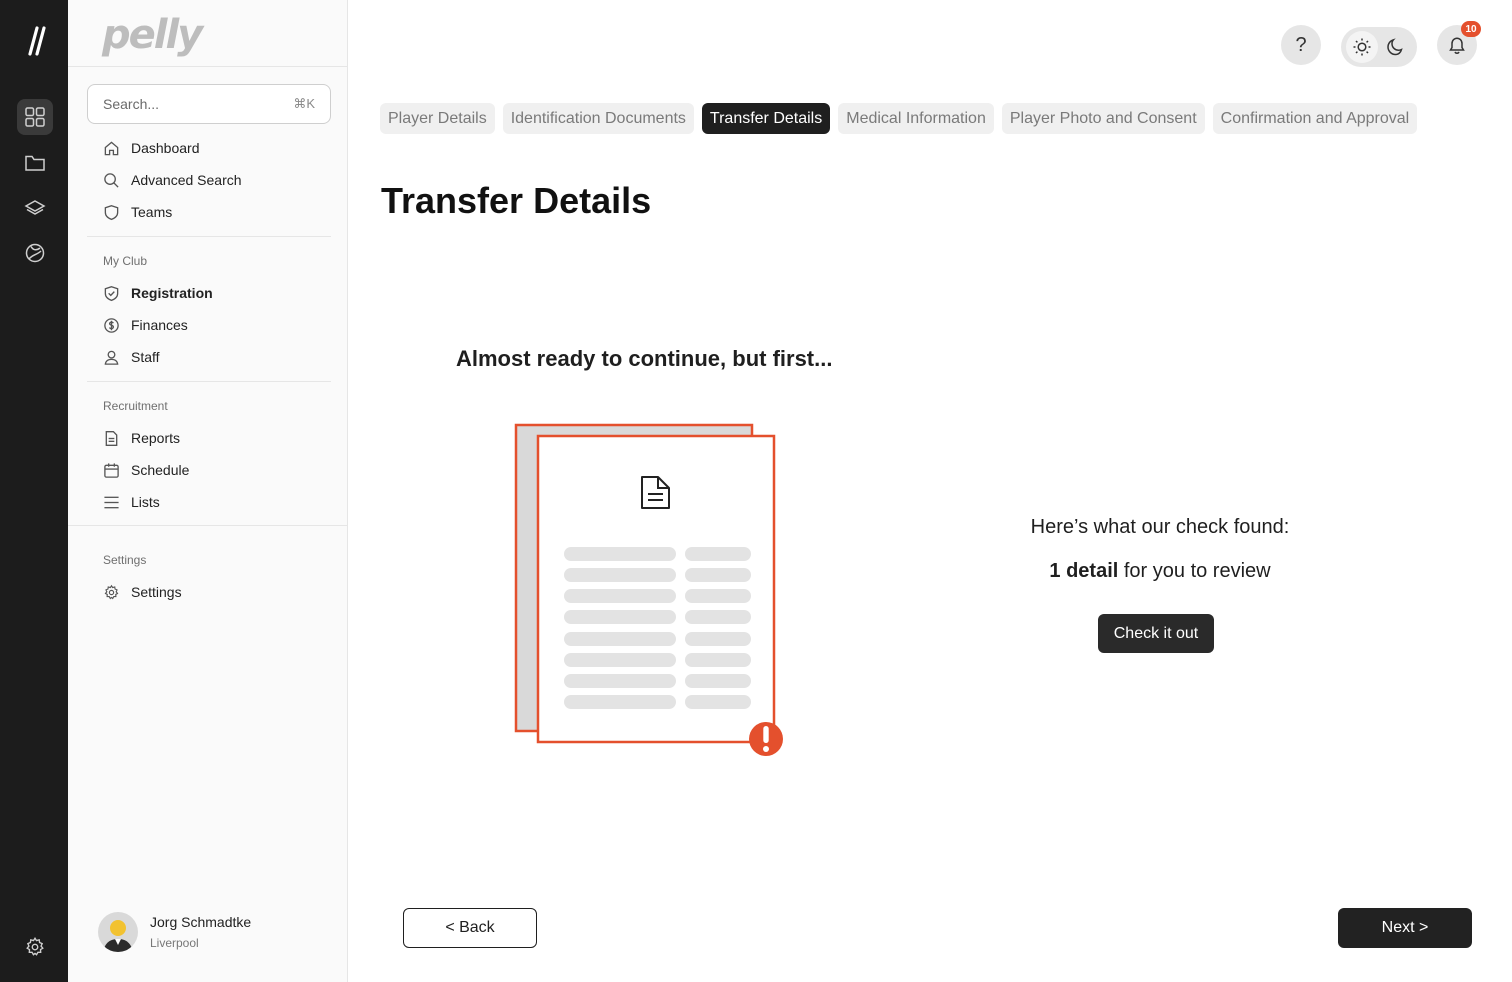 This screenshot has width=1512, height=982. What do you see at coordinates (1471, 29) in the screenshot?
I see `notification-badge: 10` at bounding box center [1471, 29].